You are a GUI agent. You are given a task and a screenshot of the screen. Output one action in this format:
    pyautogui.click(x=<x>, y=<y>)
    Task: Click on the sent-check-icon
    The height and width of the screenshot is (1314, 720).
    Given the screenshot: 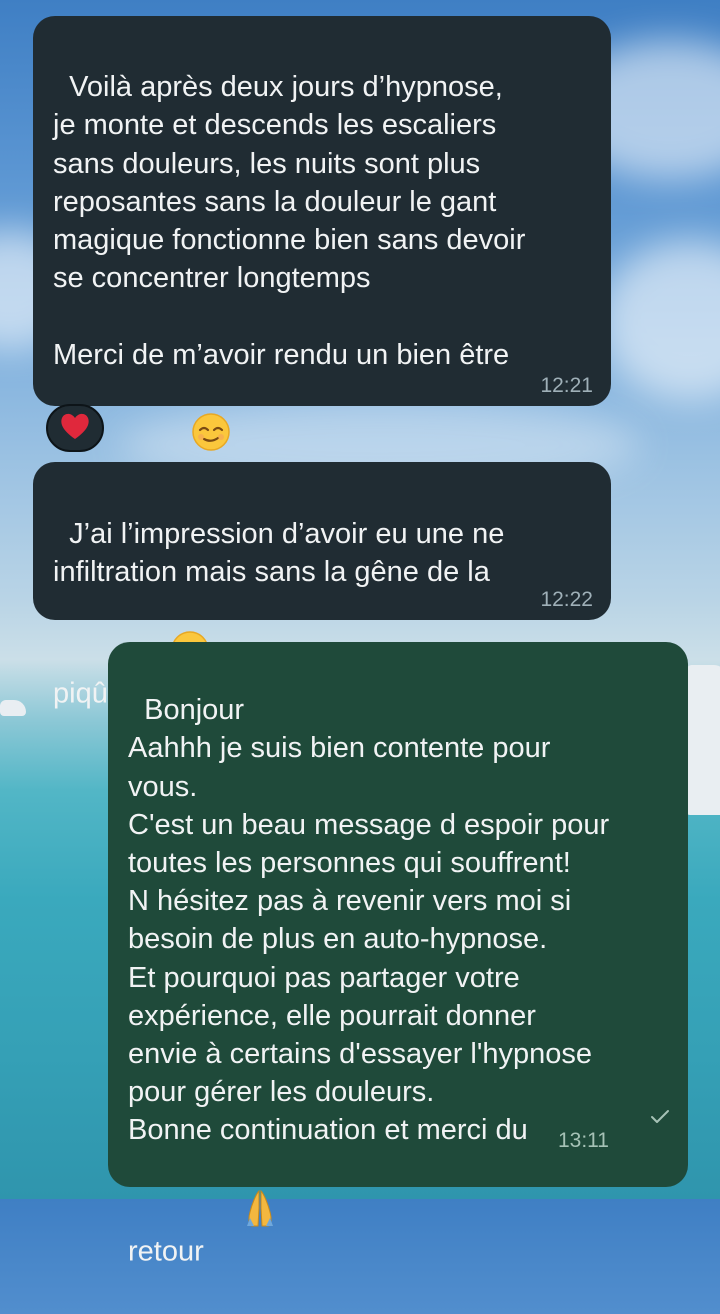 What is the action you would take?
    pyautogui.click(x=642, y=1119)
    